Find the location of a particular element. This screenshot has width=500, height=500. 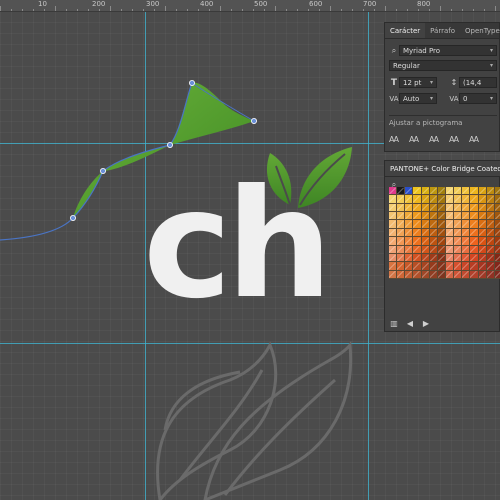

tracking-field: 0 ▾ is located at coordinates (478, 98).